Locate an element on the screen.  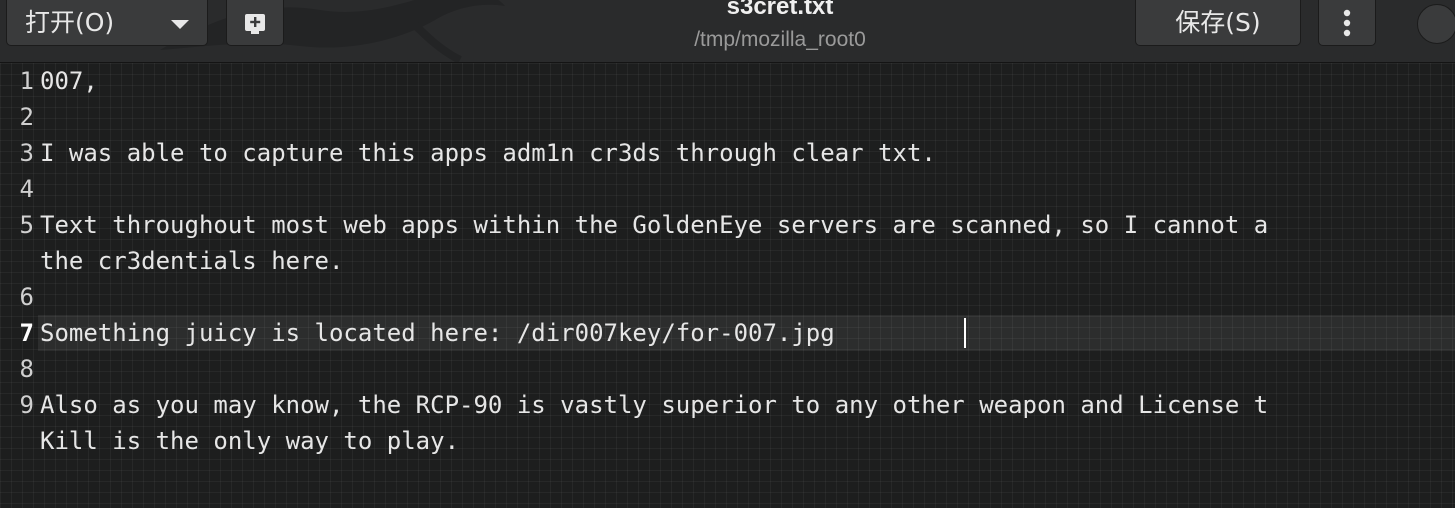
line-number: 5 is located at coordinates (26, 225).